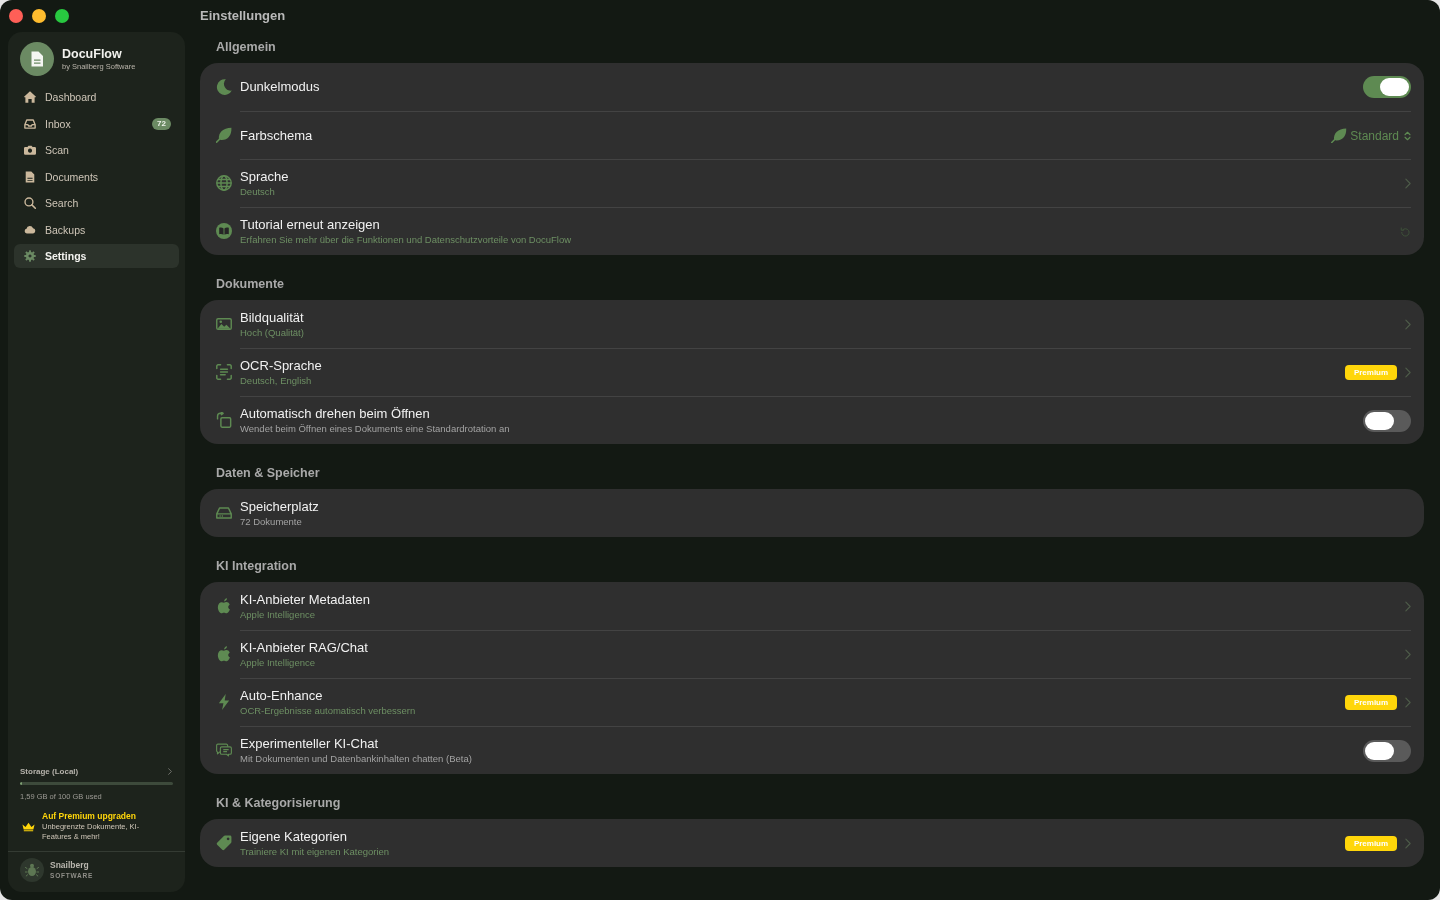 The height and width of the screenshot is (900, 1440). Describe the element at coordinates (328, 711) in the screenshot. I see `setting-subtitle: OCR-Ergebnisse automatisch verbessern` at that location.